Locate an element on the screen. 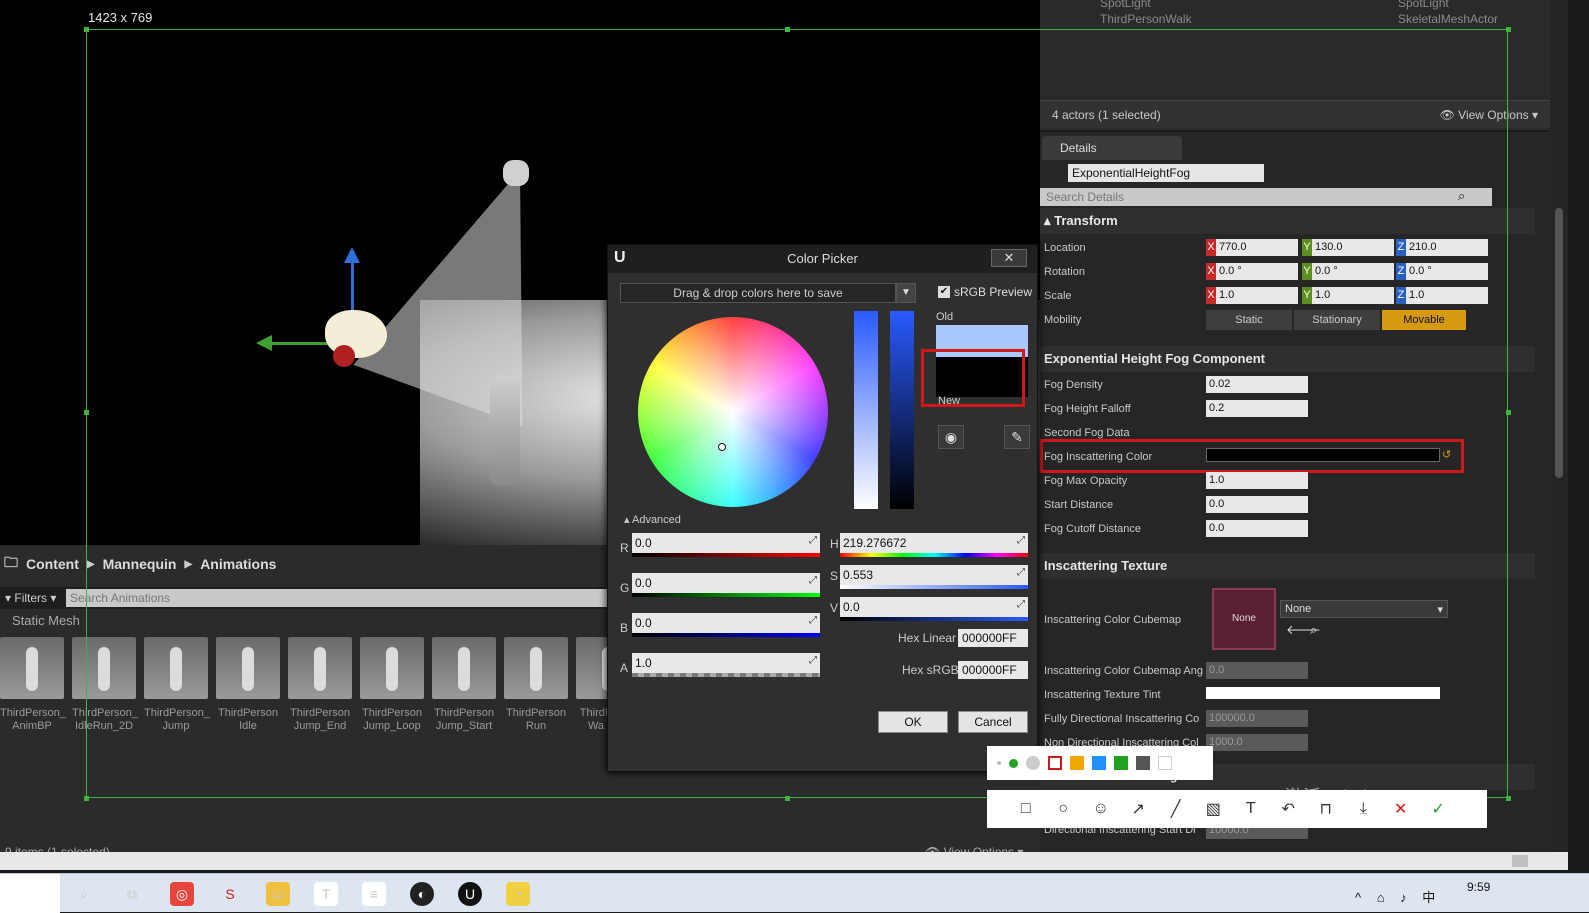  outliner-row: ThirdPersonWalk is located at coordinates (1146, 19).